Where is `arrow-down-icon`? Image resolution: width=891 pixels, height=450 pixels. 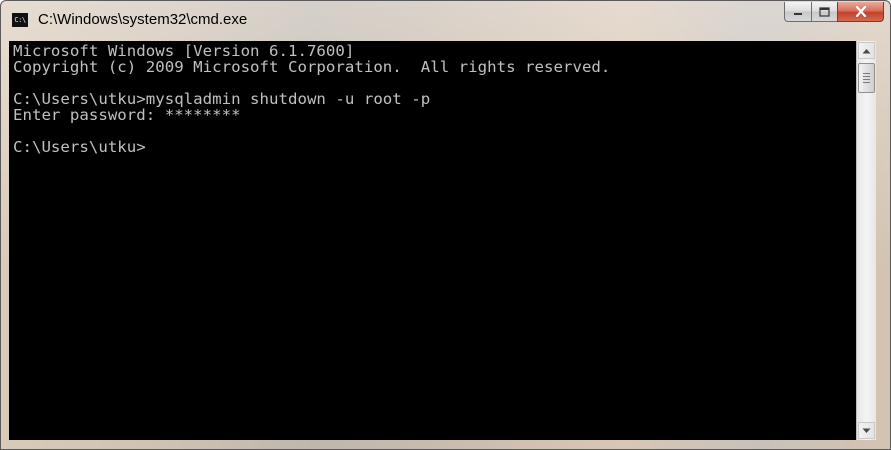 arrow-down-icon is located at coordinates (866, 430).